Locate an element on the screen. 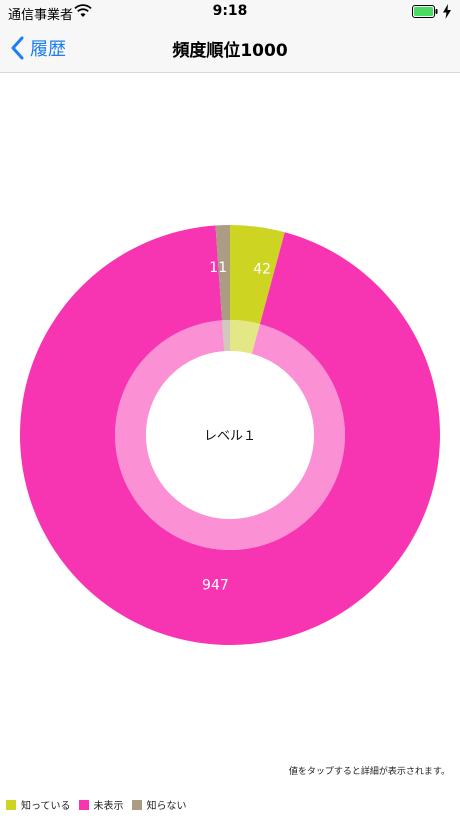  legend-item-0: 知っている is located at coordinates (38, 804).